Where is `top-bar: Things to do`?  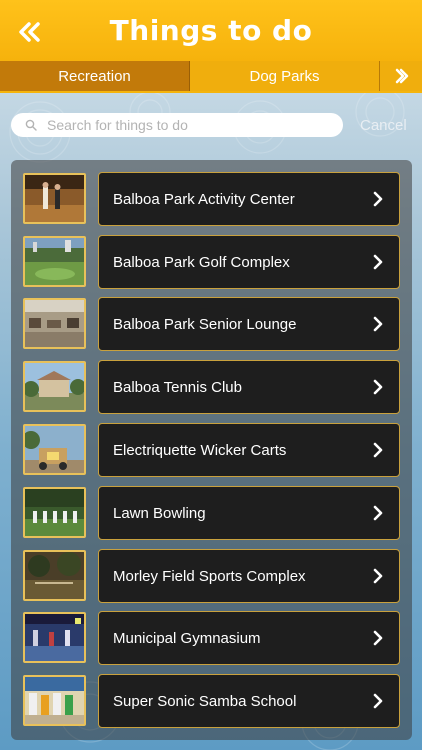
top-bar: Things to do is located at coordinates (211, 30).